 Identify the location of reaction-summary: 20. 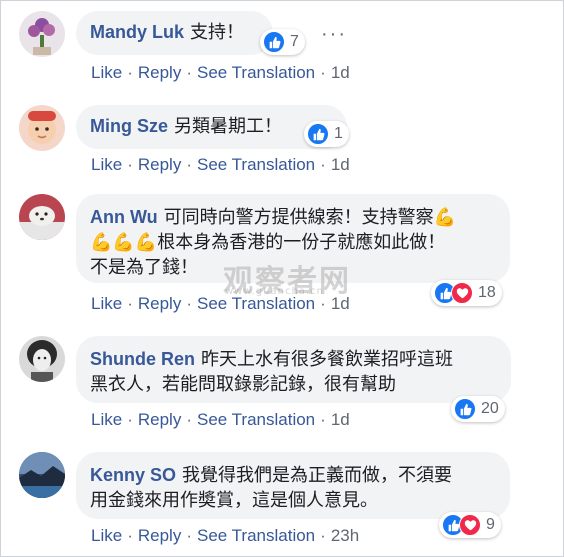
(478, 409).